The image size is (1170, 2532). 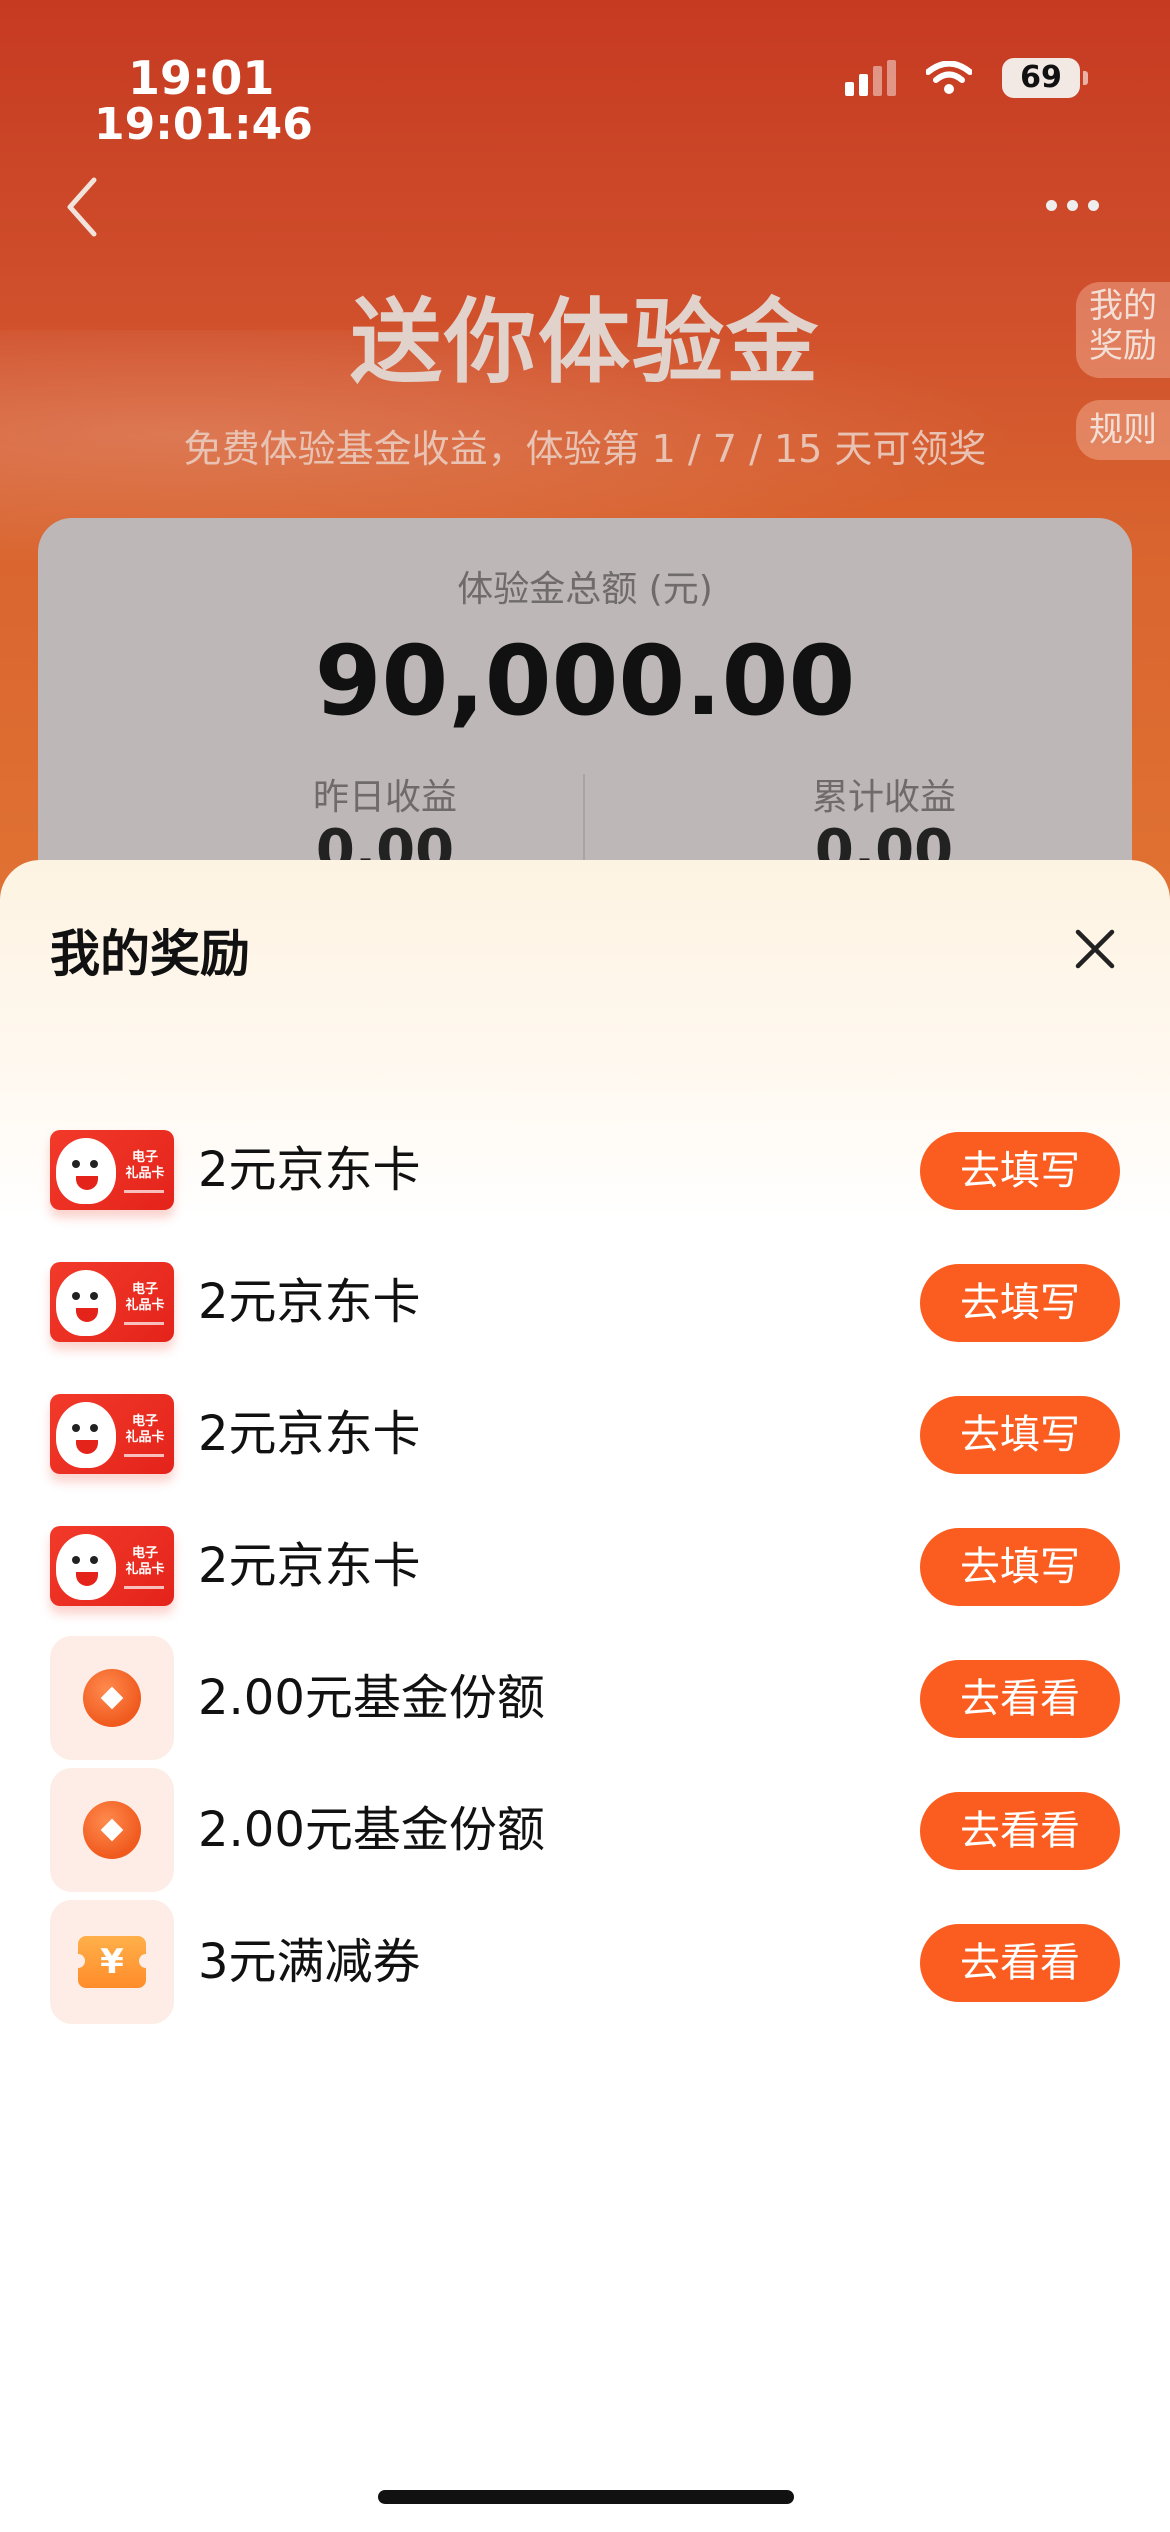 I want to click on wifi-icon, so click(x=949, y=77).